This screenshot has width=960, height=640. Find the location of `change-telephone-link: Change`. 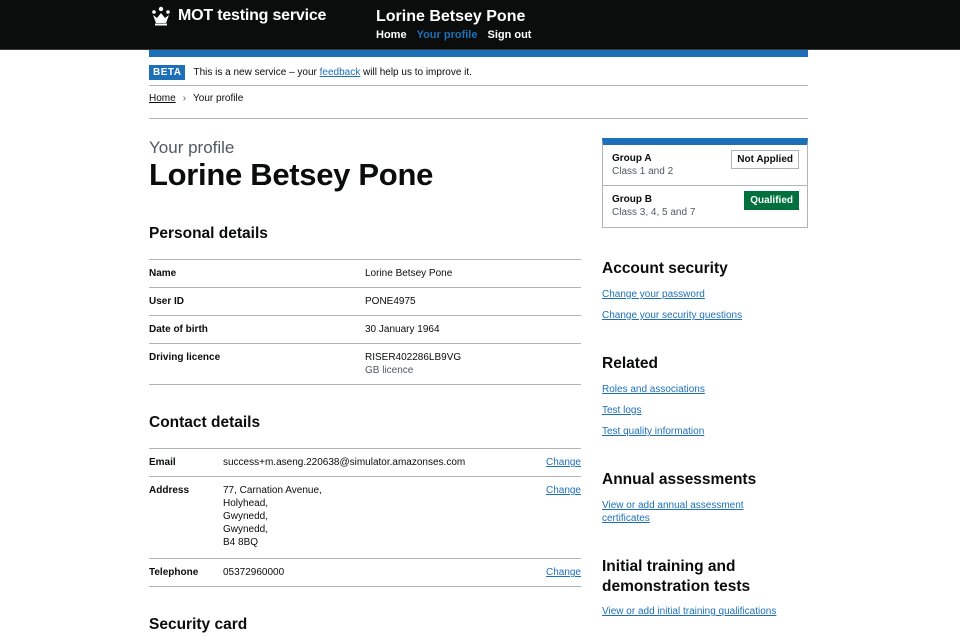

change-telephone-link: Change is located at coordinates (563, 572).